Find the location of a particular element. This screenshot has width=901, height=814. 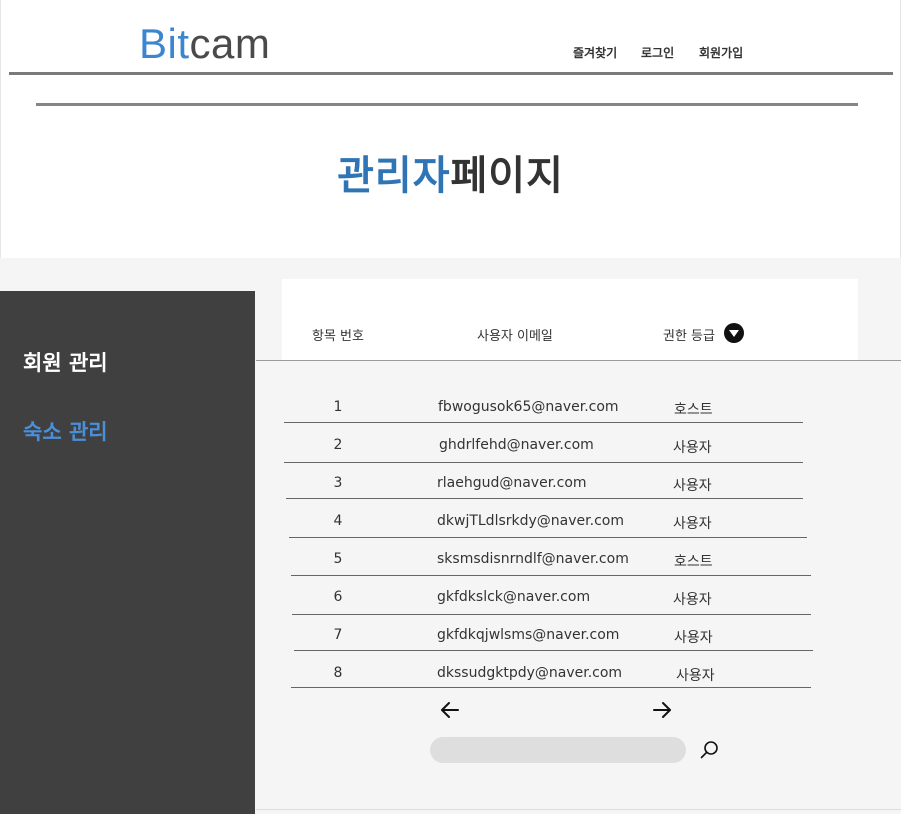

column-header-number: 항목 번호 is located at coordinates (338, 336).